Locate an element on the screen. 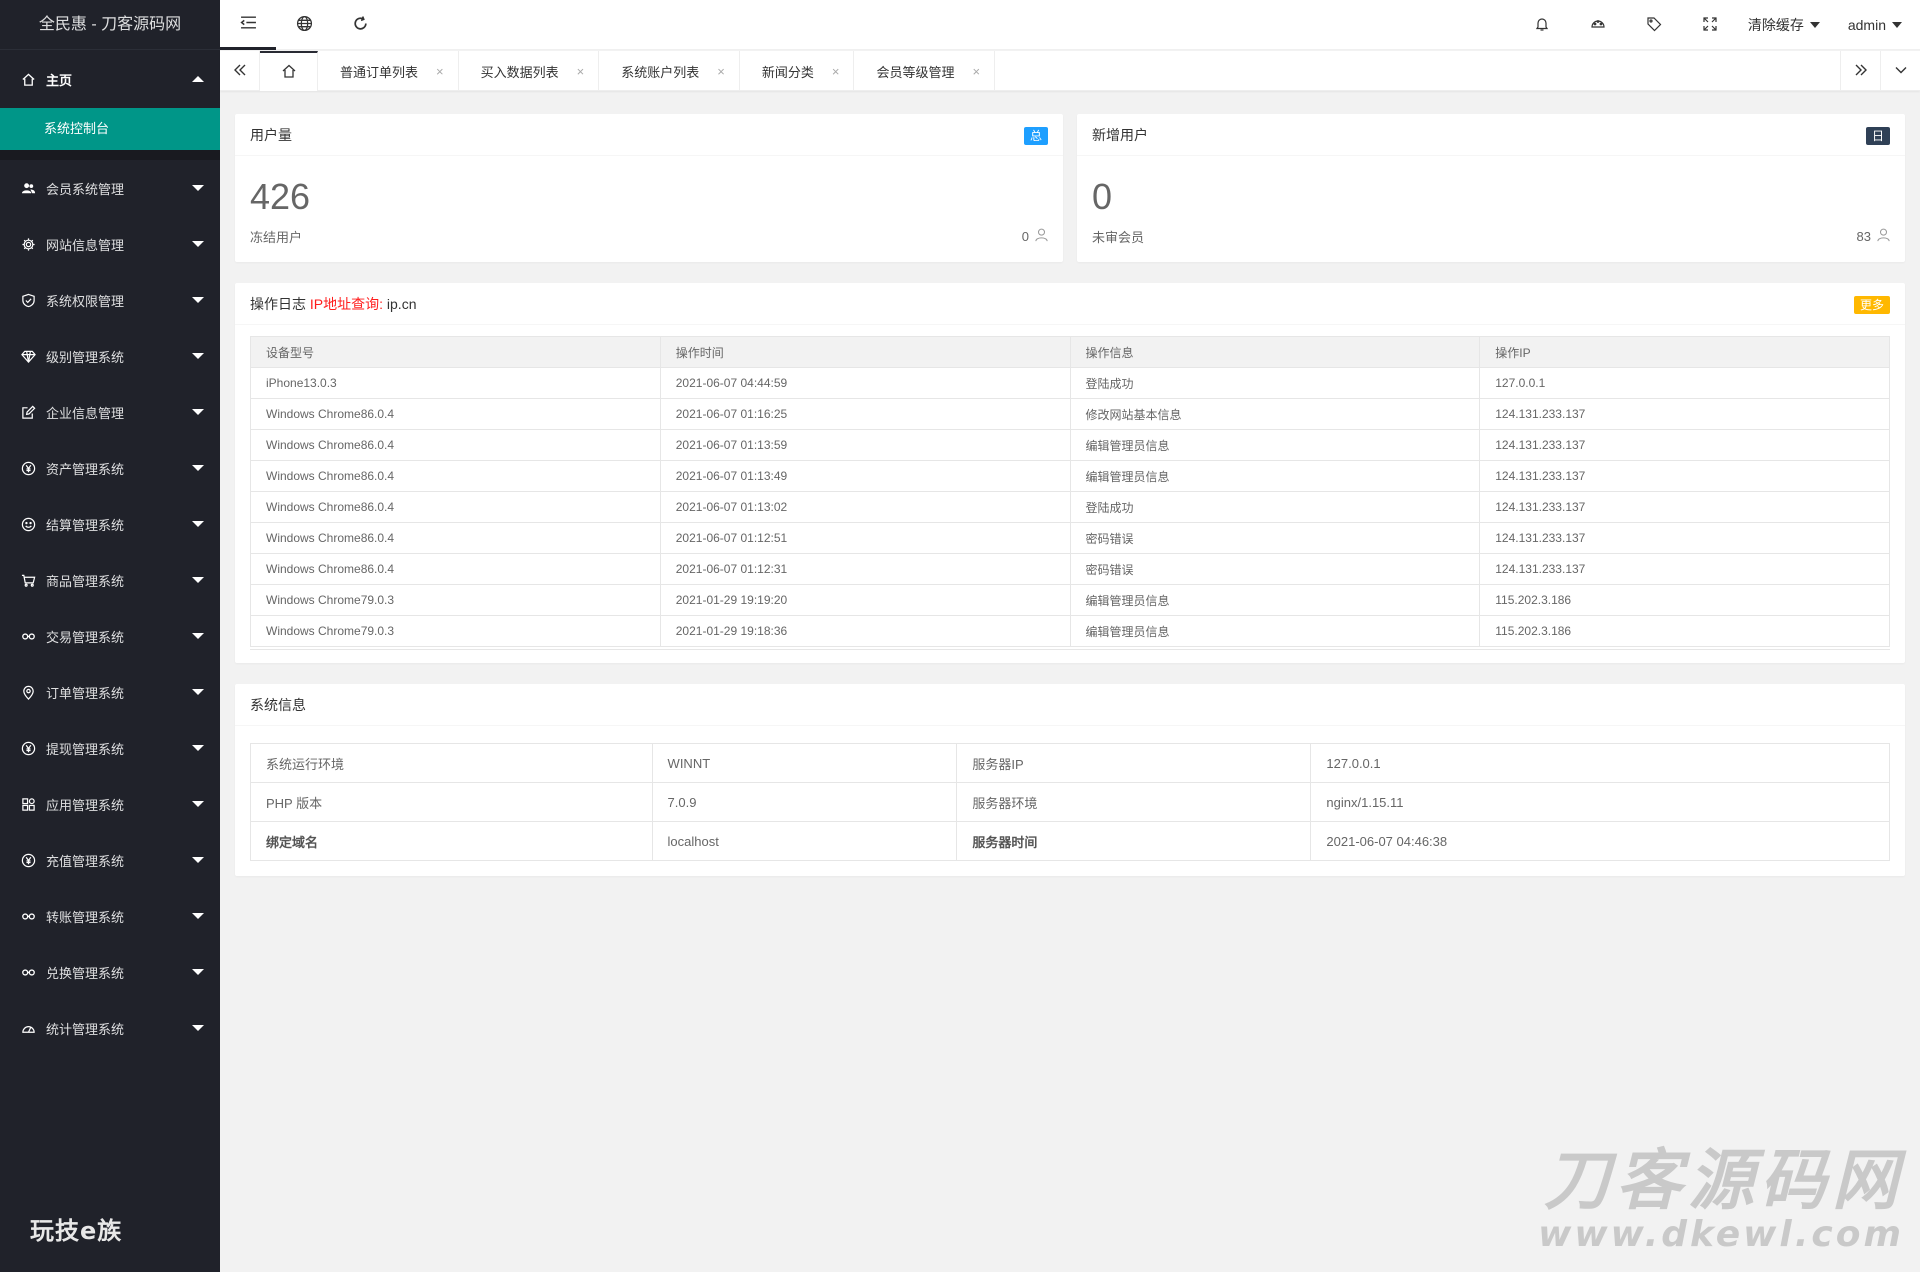  sidebar-item-2: 系统权限管理 is located at coordinates (110, 300).